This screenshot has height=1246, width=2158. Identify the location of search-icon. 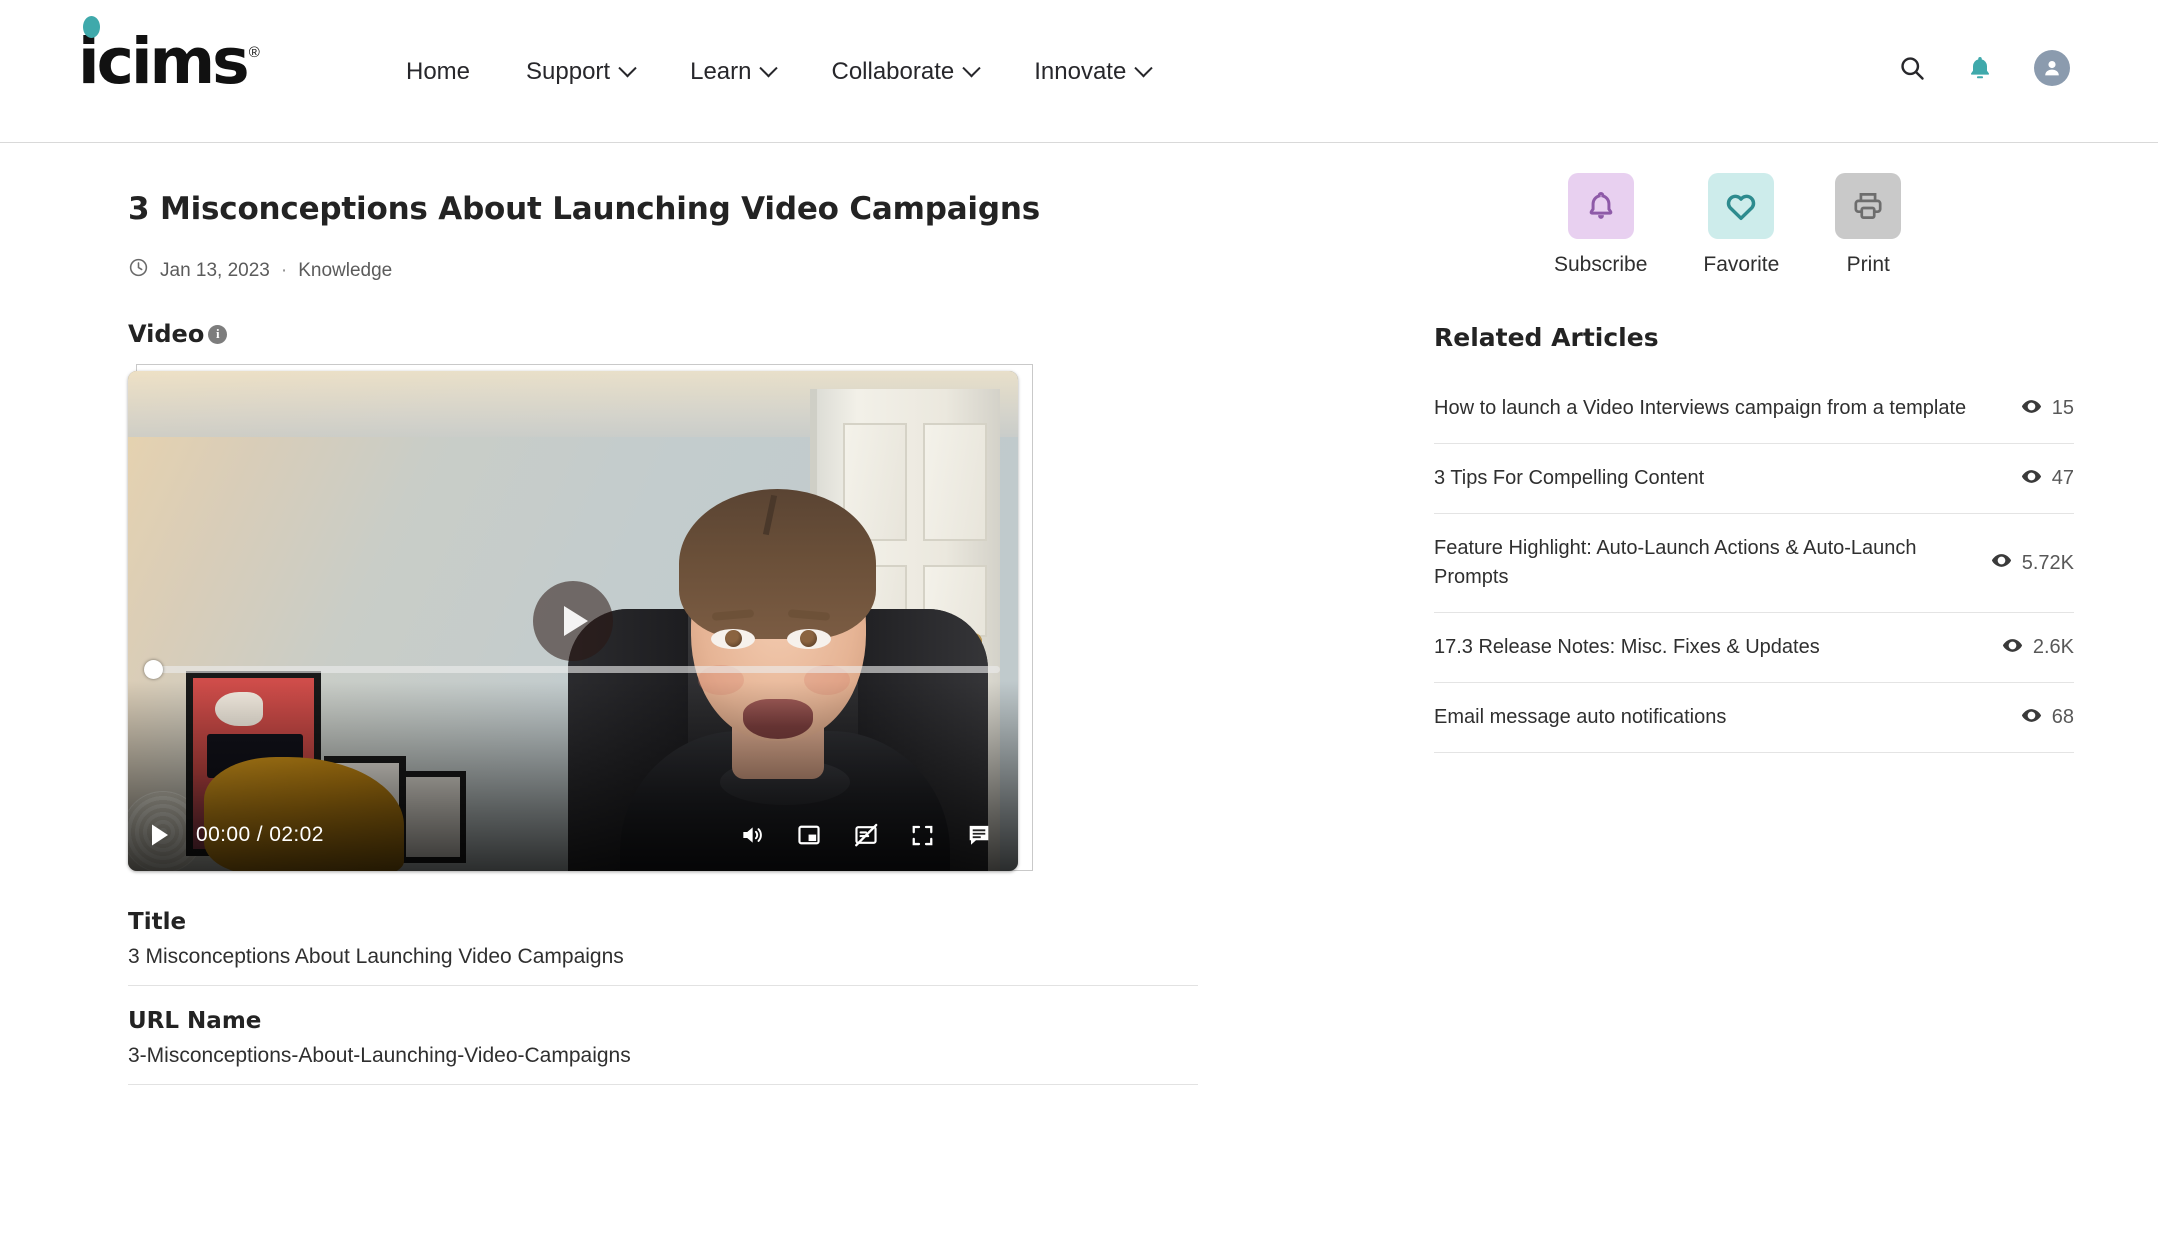
(1912, 68).